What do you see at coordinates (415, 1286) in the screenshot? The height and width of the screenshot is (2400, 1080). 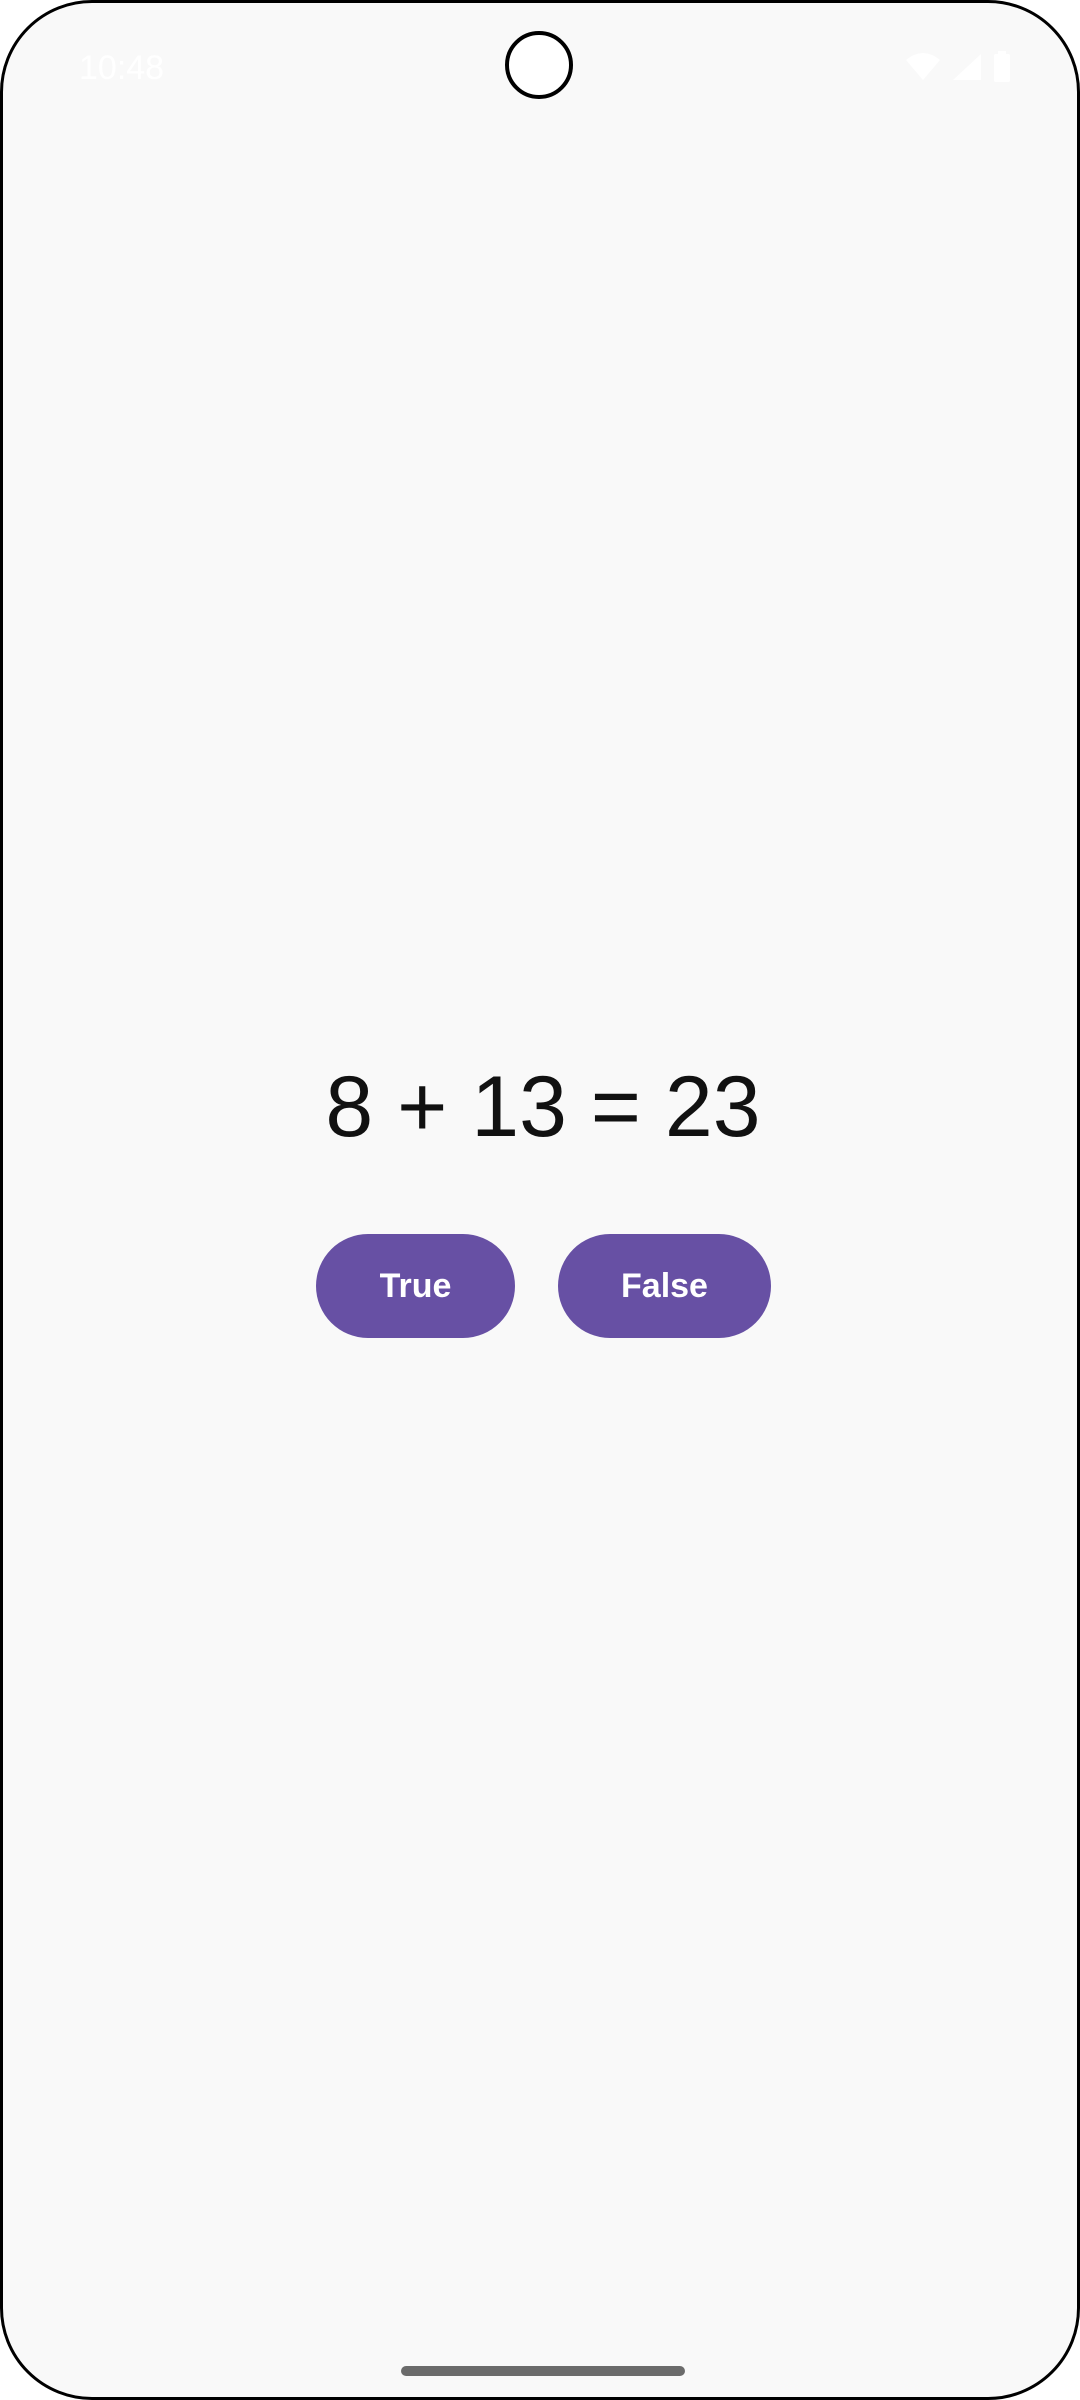 I see `true-button: True` at bounding box center [415, 1286].